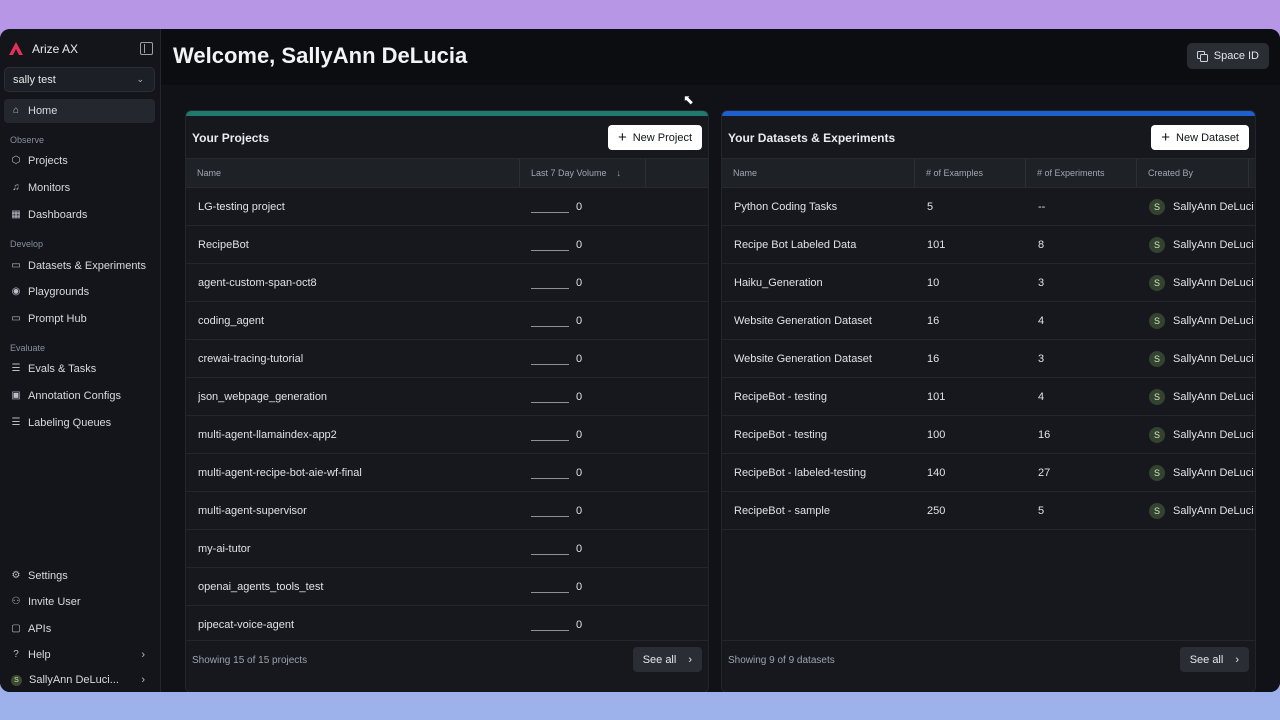  I want to click on sidebar-item-projects: ⬡ Projects, so click(79, 161).